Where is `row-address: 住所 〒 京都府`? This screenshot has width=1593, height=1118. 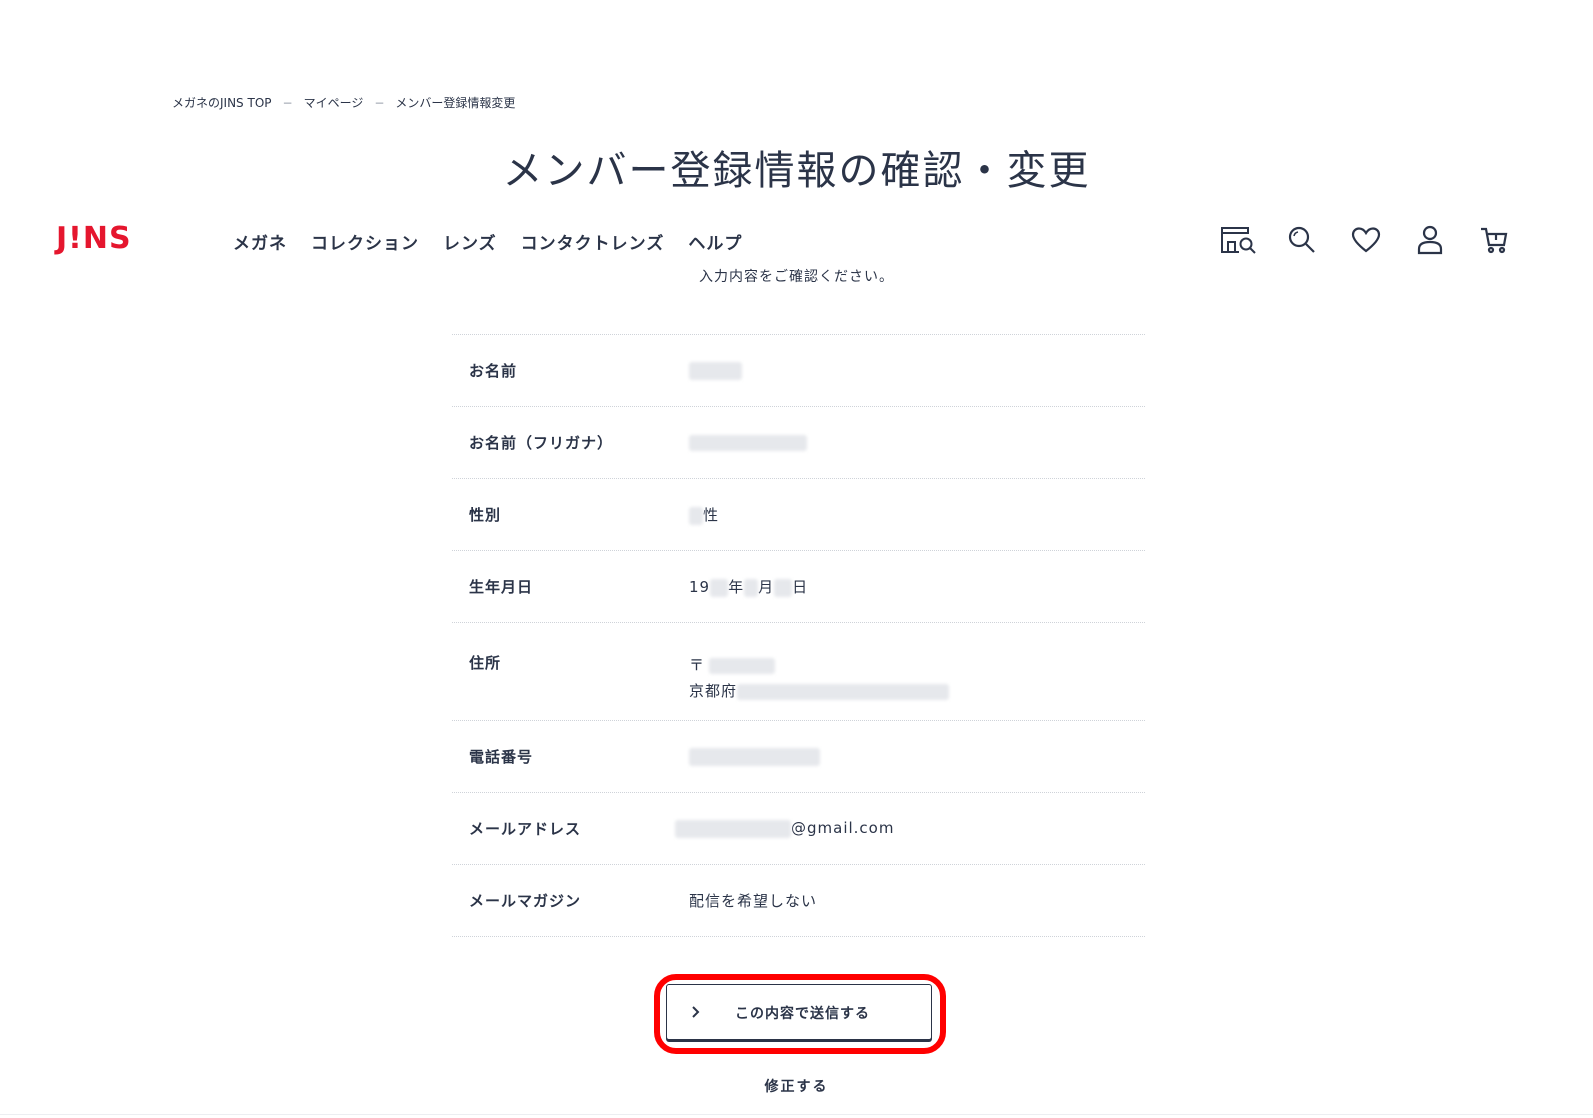
row-address: 住所 〒 京都府 is located at coordinates (798, 672).